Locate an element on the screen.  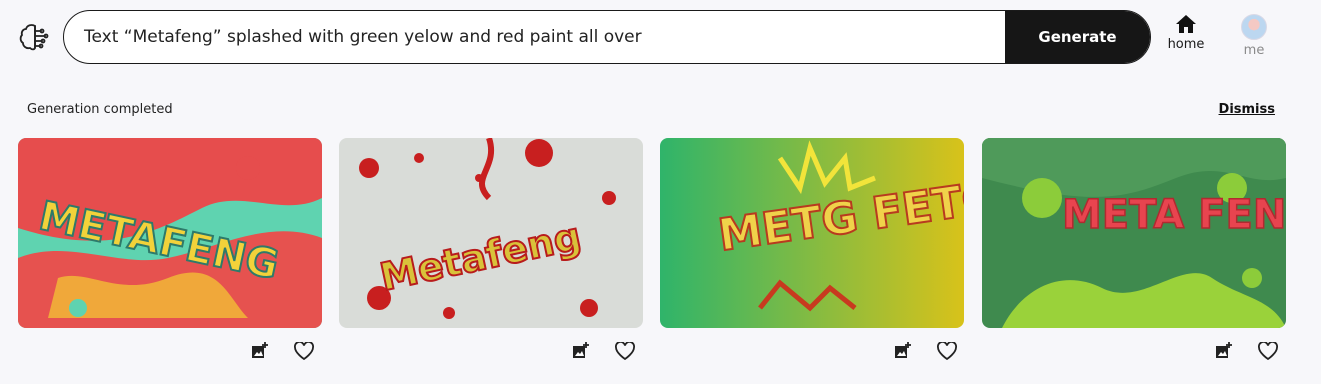
generation-status: Generation completed is located at coordinates (100, 109).